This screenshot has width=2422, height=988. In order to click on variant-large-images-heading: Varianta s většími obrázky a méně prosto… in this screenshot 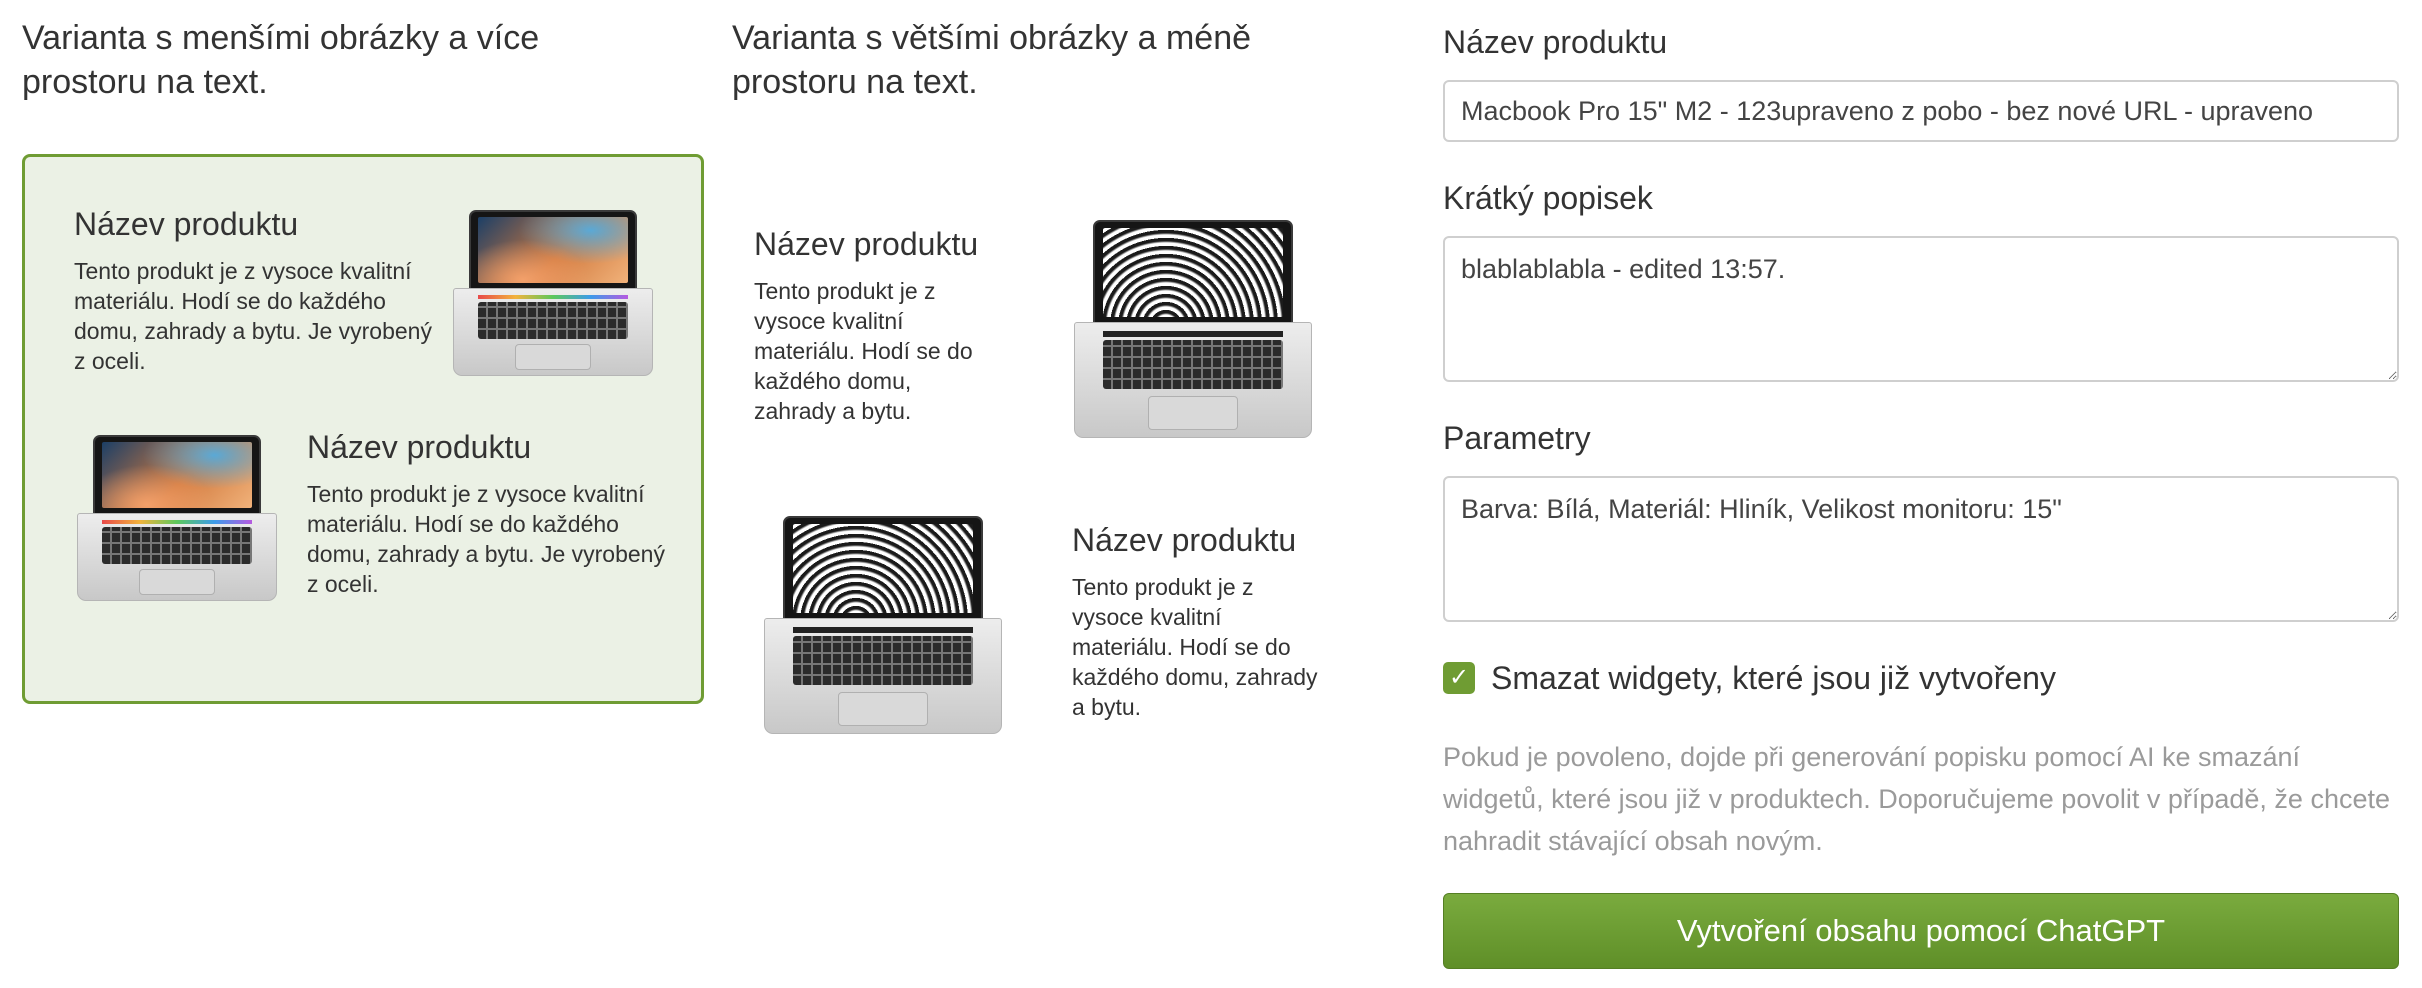, I will do `click(992, 60)`.